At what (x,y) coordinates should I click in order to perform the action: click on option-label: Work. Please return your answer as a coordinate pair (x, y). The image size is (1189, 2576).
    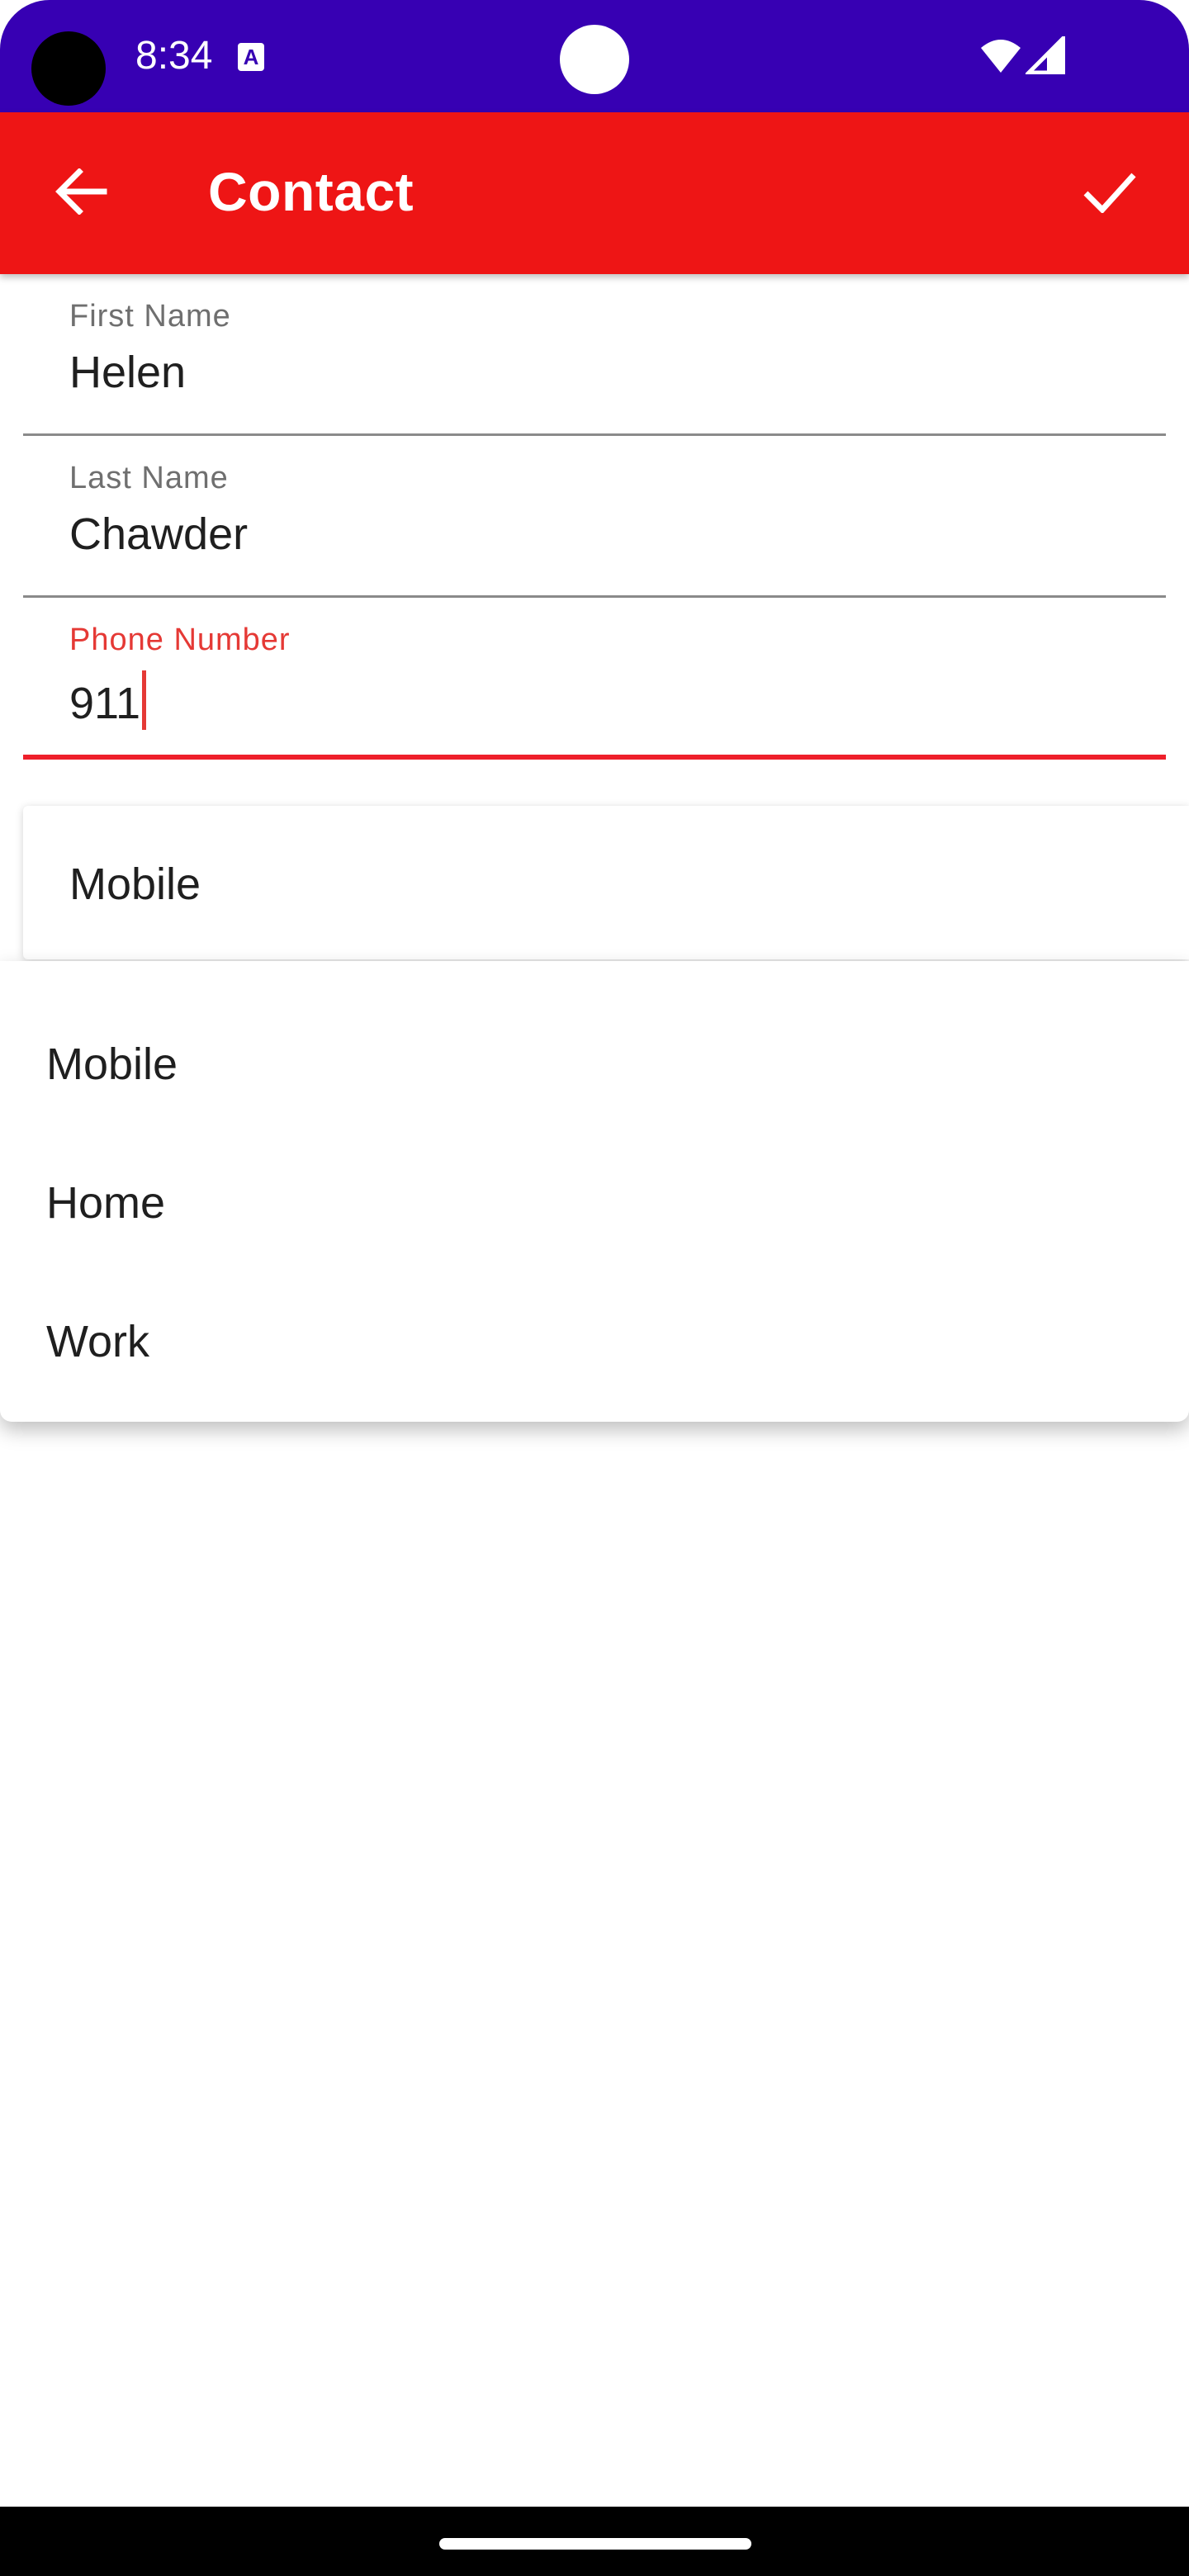
    Looking at the image, I should click on (98, 1341).